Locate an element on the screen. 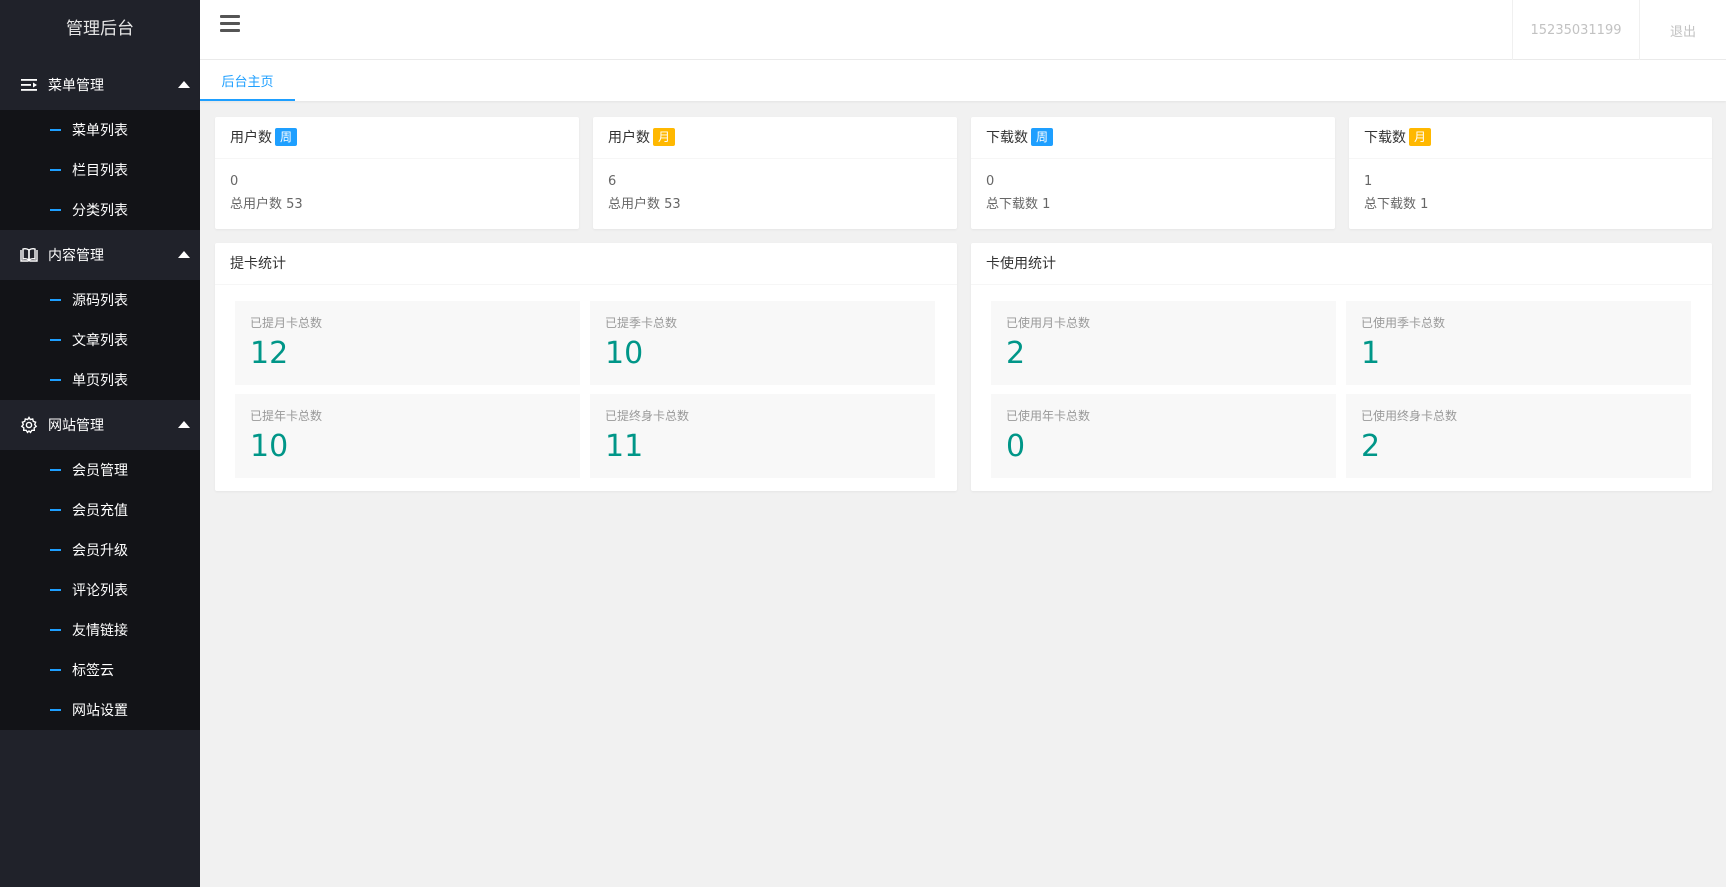  sidebar-item-site-settings: 网站设置 is located at coordinates (100, 710).